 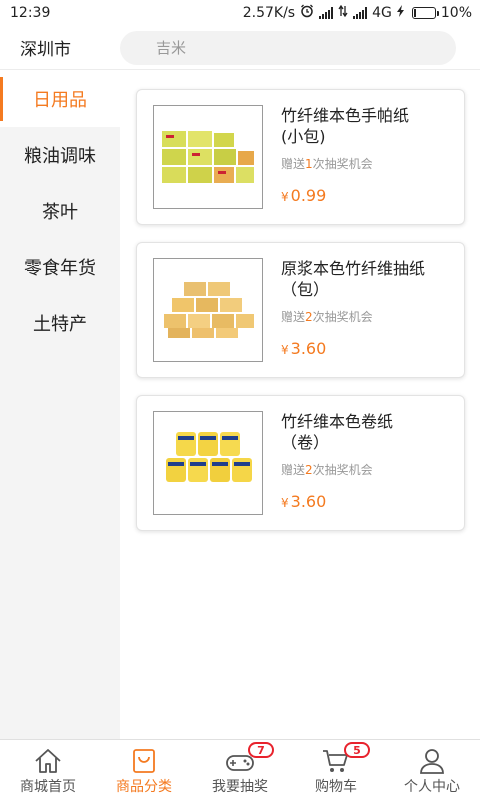 I want to click on tissue-box-image, so click(x=209, y=310).